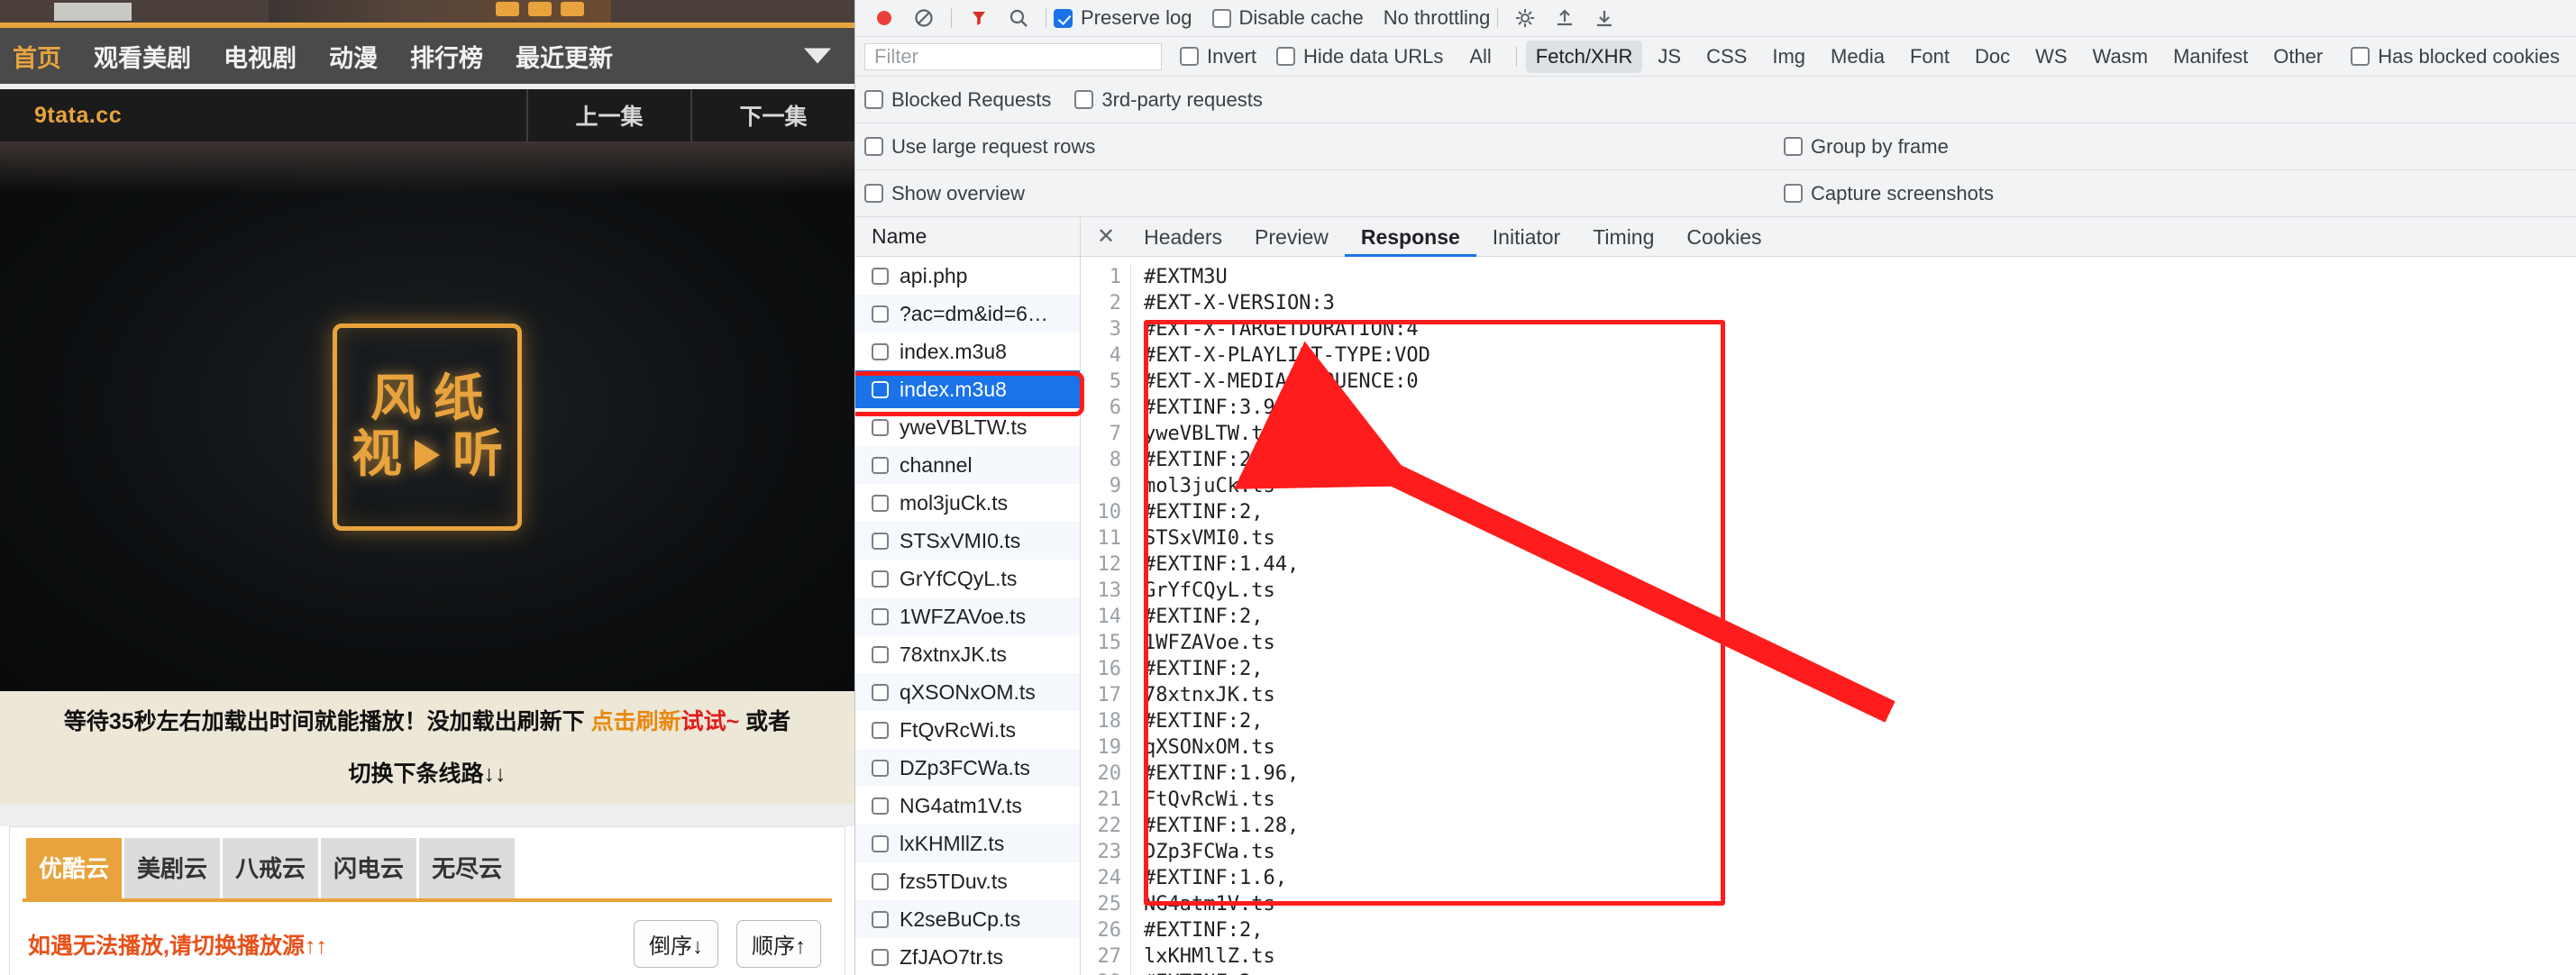 This screenshot has width=2576, height=975. What do you see at coordinates (1793, 193) in the screenshot?
I see `capture-screenshots-box` at bounding box center [1793, 193].